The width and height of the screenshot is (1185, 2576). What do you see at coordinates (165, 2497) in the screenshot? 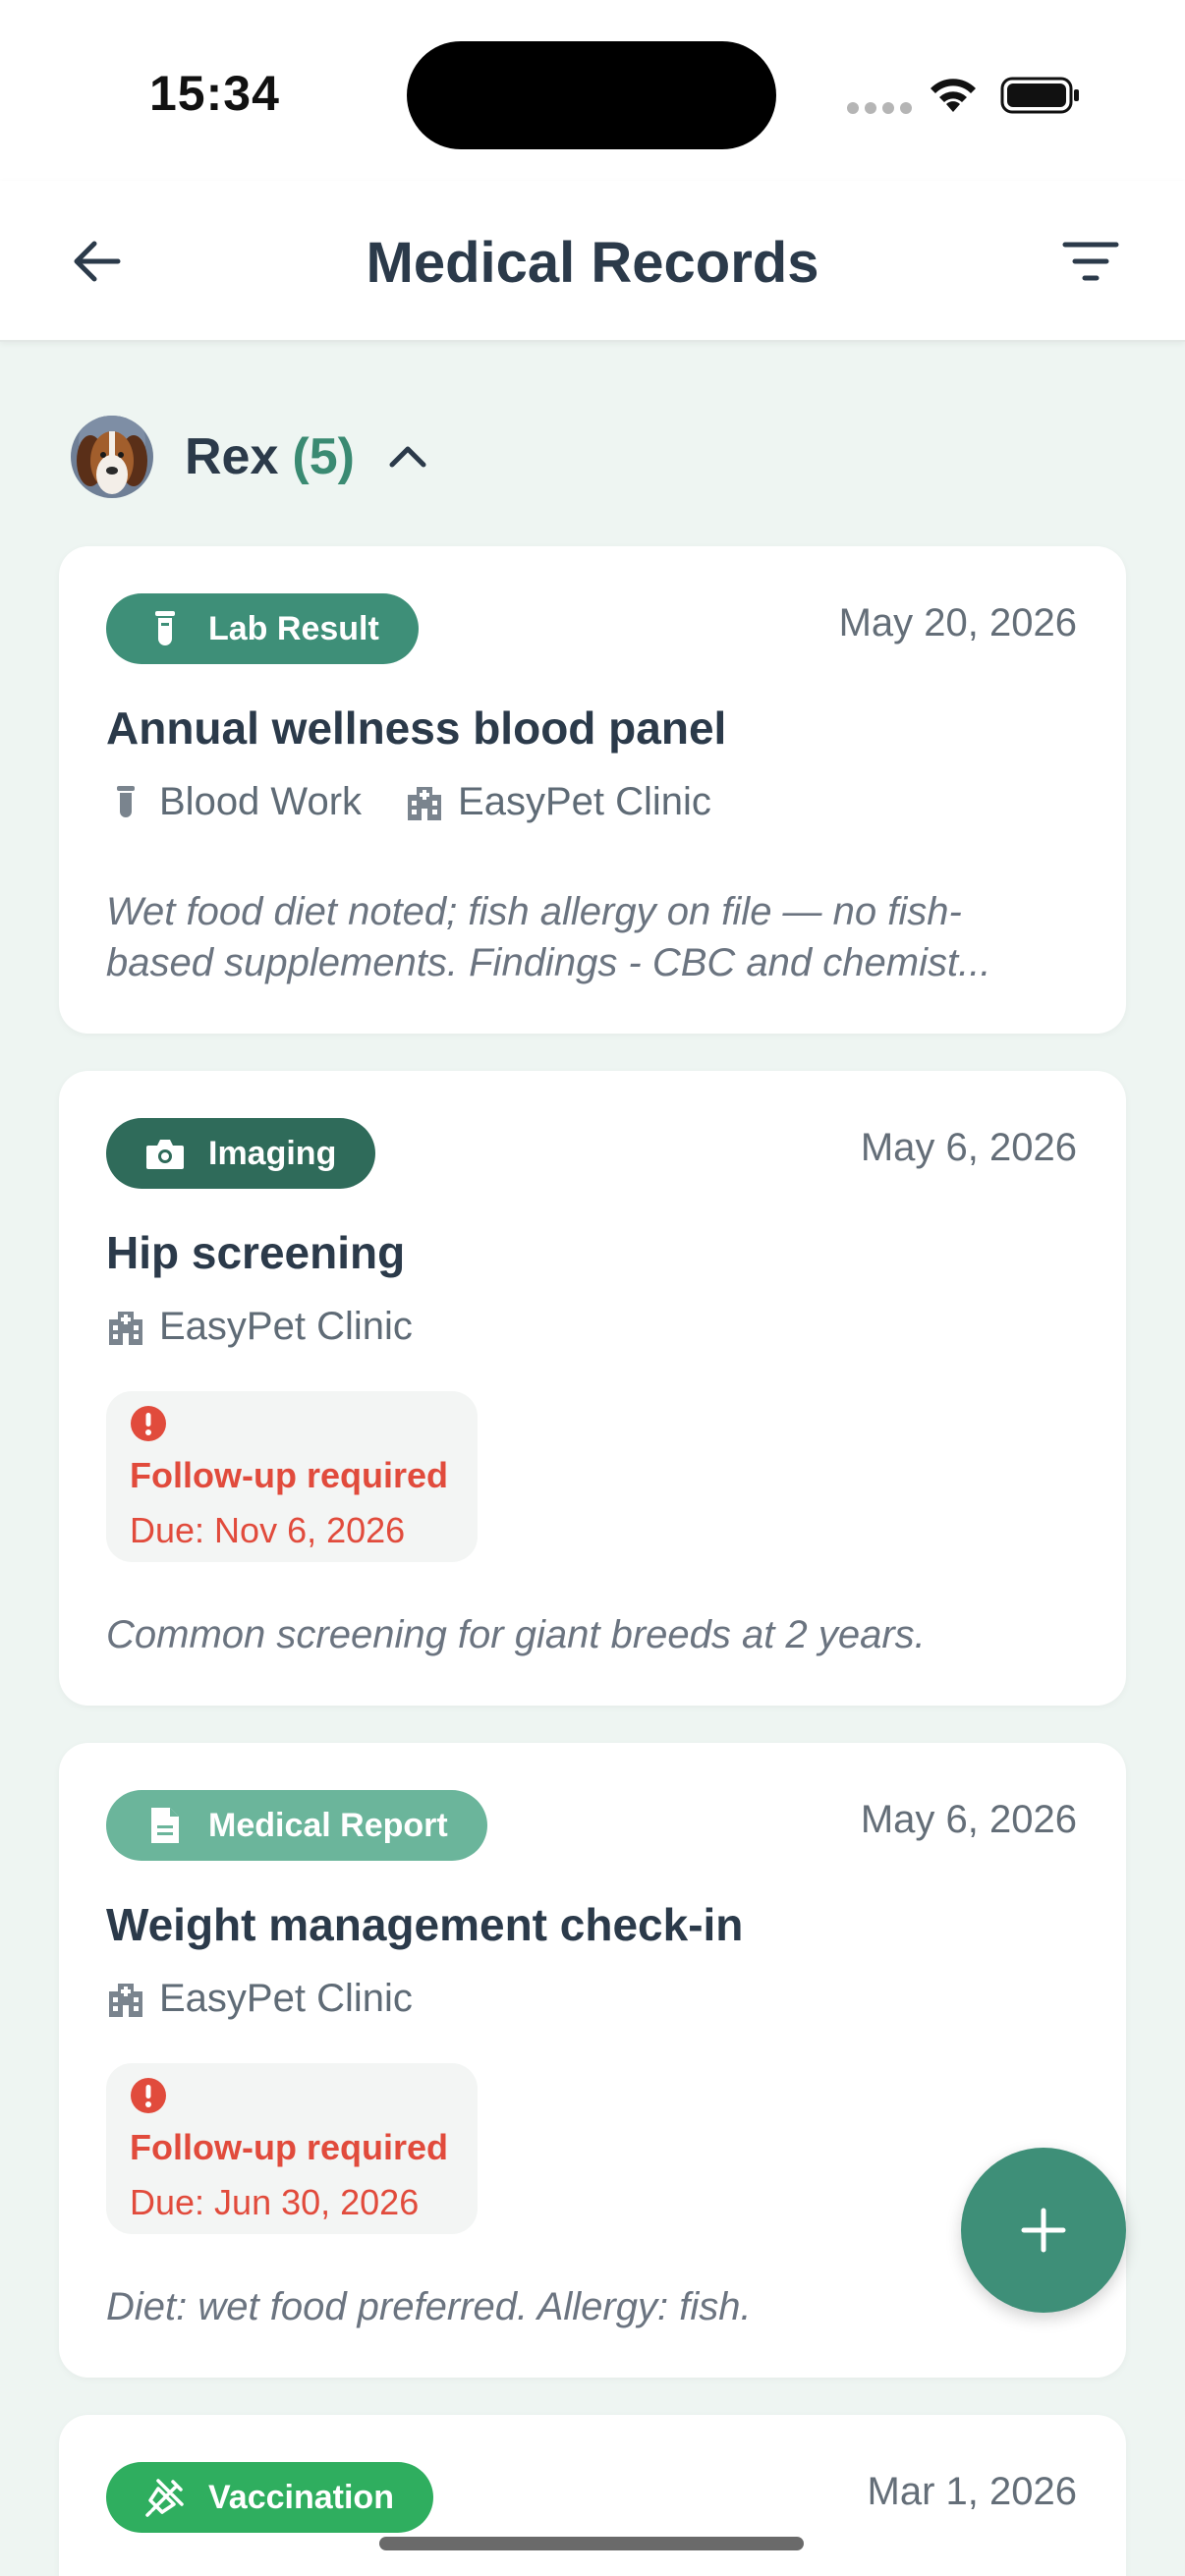
I see `syringe-icon` at bounding box center [165, 2497].